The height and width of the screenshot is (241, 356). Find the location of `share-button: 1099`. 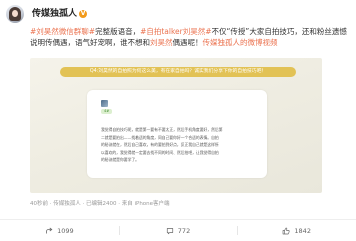

share-button: 1099 is located at coordinates (59, 230).